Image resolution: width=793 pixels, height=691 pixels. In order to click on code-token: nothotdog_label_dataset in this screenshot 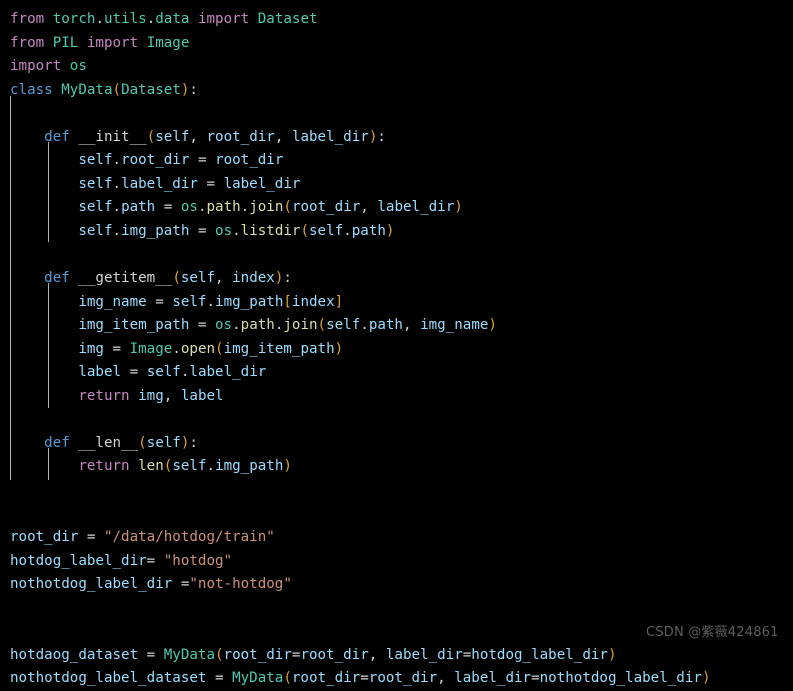, I will do `click(108, 678)`.